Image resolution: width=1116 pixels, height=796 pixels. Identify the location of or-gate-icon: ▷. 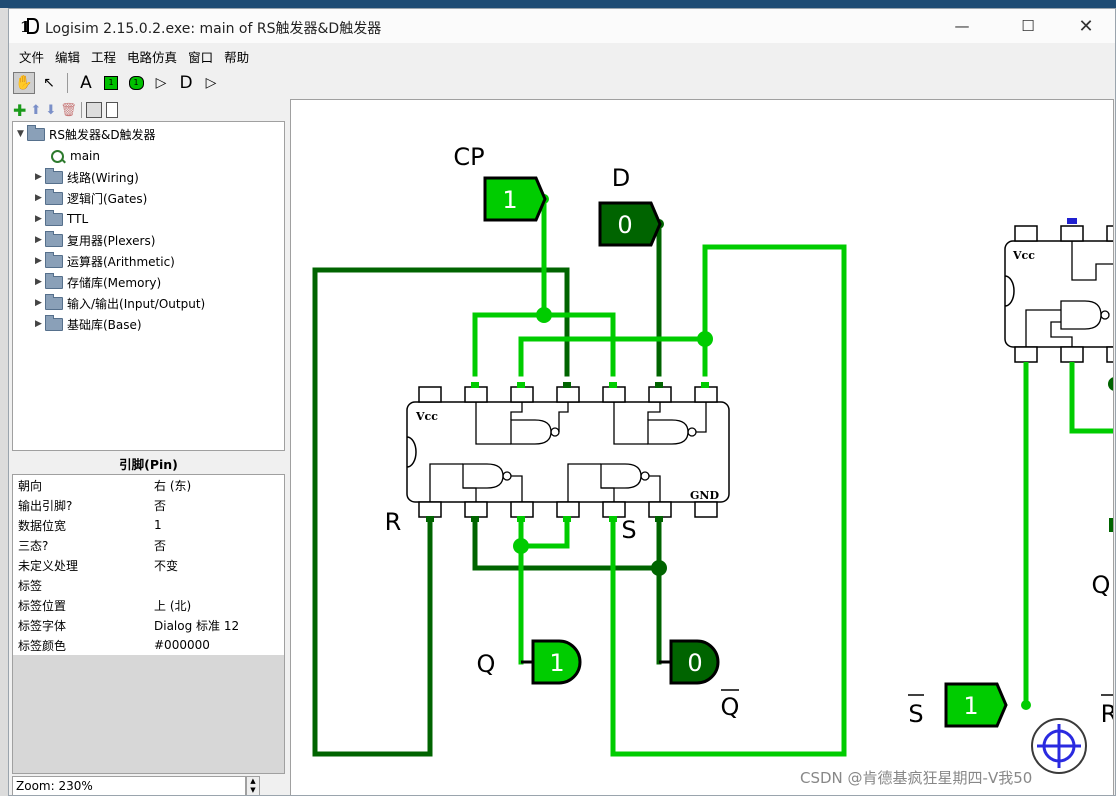
(211, 83).